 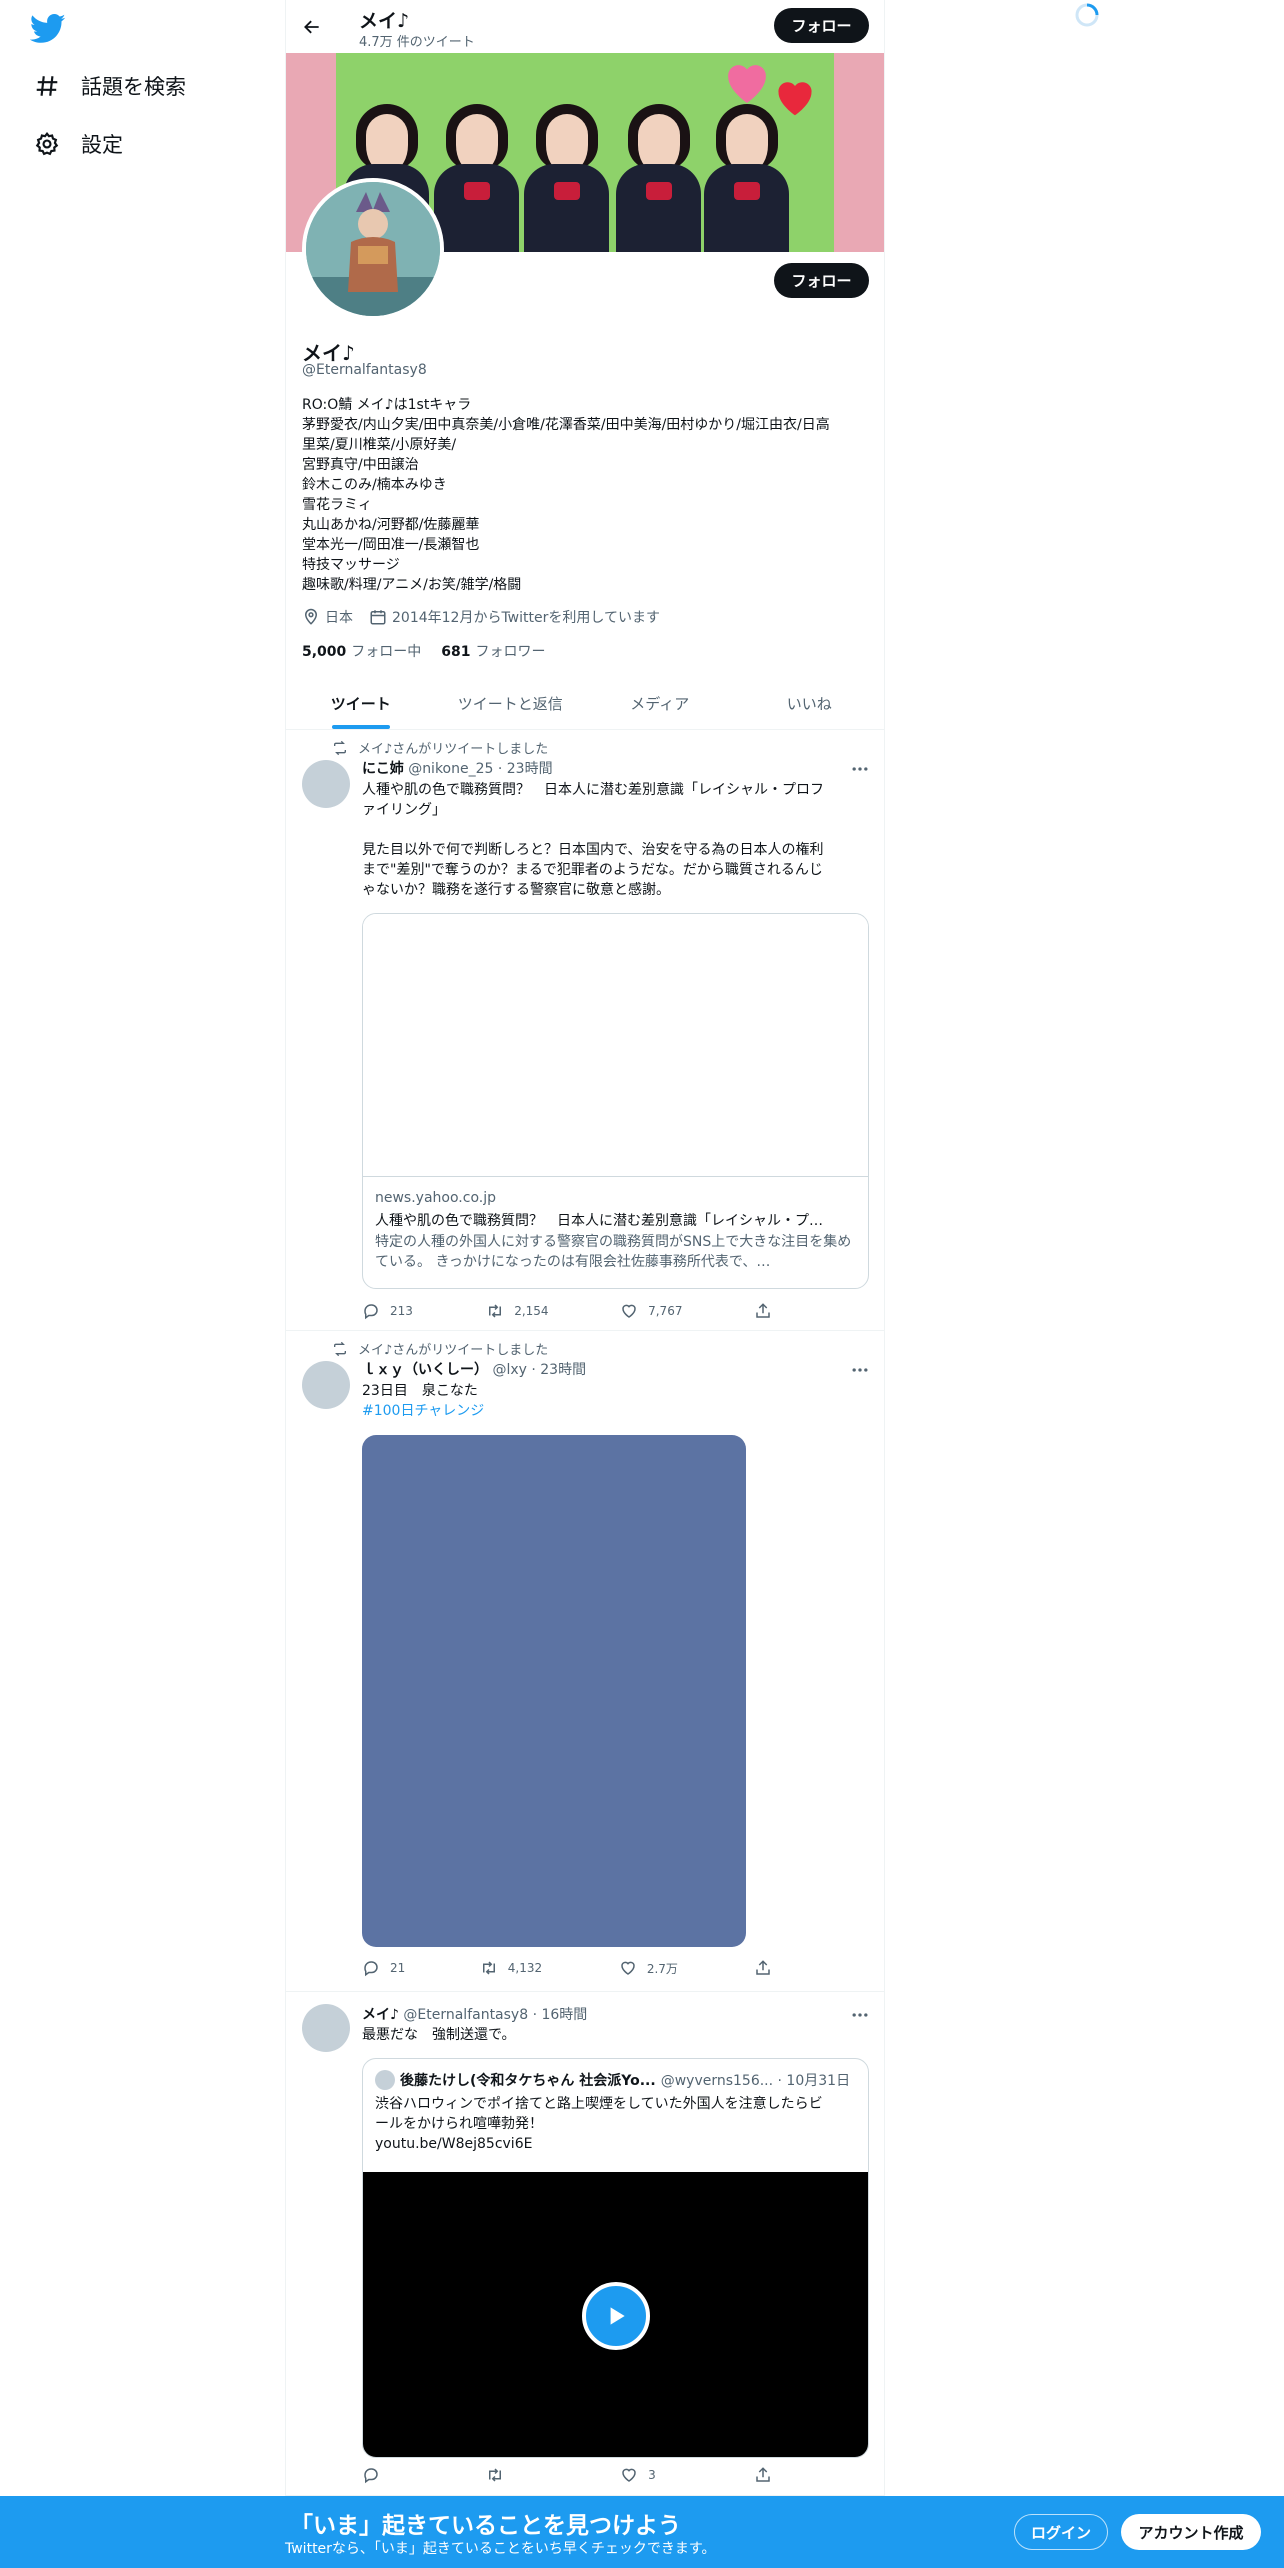 I want to click on header-title: メイ♪, so click(x=384, y=21).